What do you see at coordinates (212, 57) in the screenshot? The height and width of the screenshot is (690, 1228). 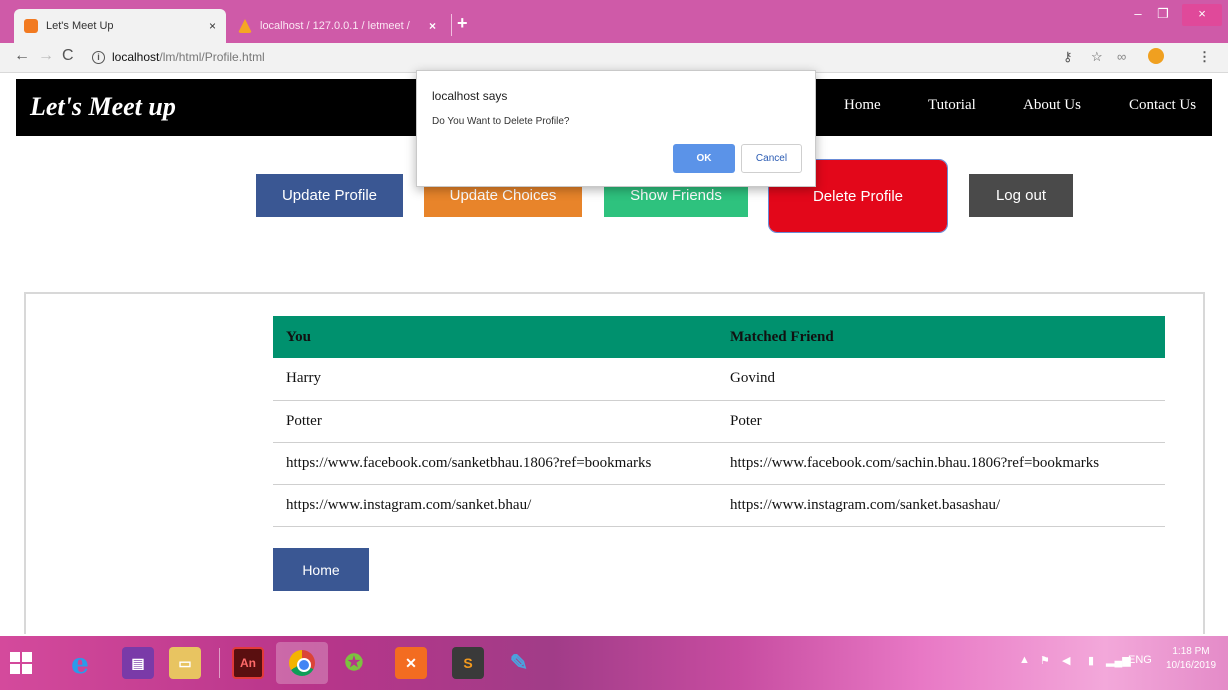 I see `url-path: /lm/html/Profile.html` at bounding box center [212, 57].